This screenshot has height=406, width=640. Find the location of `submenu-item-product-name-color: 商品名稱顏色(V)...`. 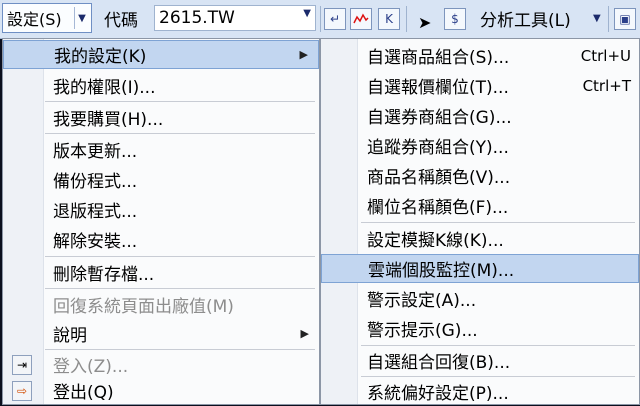

submenu-item-product-name-color: 商品名稱顏色(V)... is located at coordinates (480, 175).